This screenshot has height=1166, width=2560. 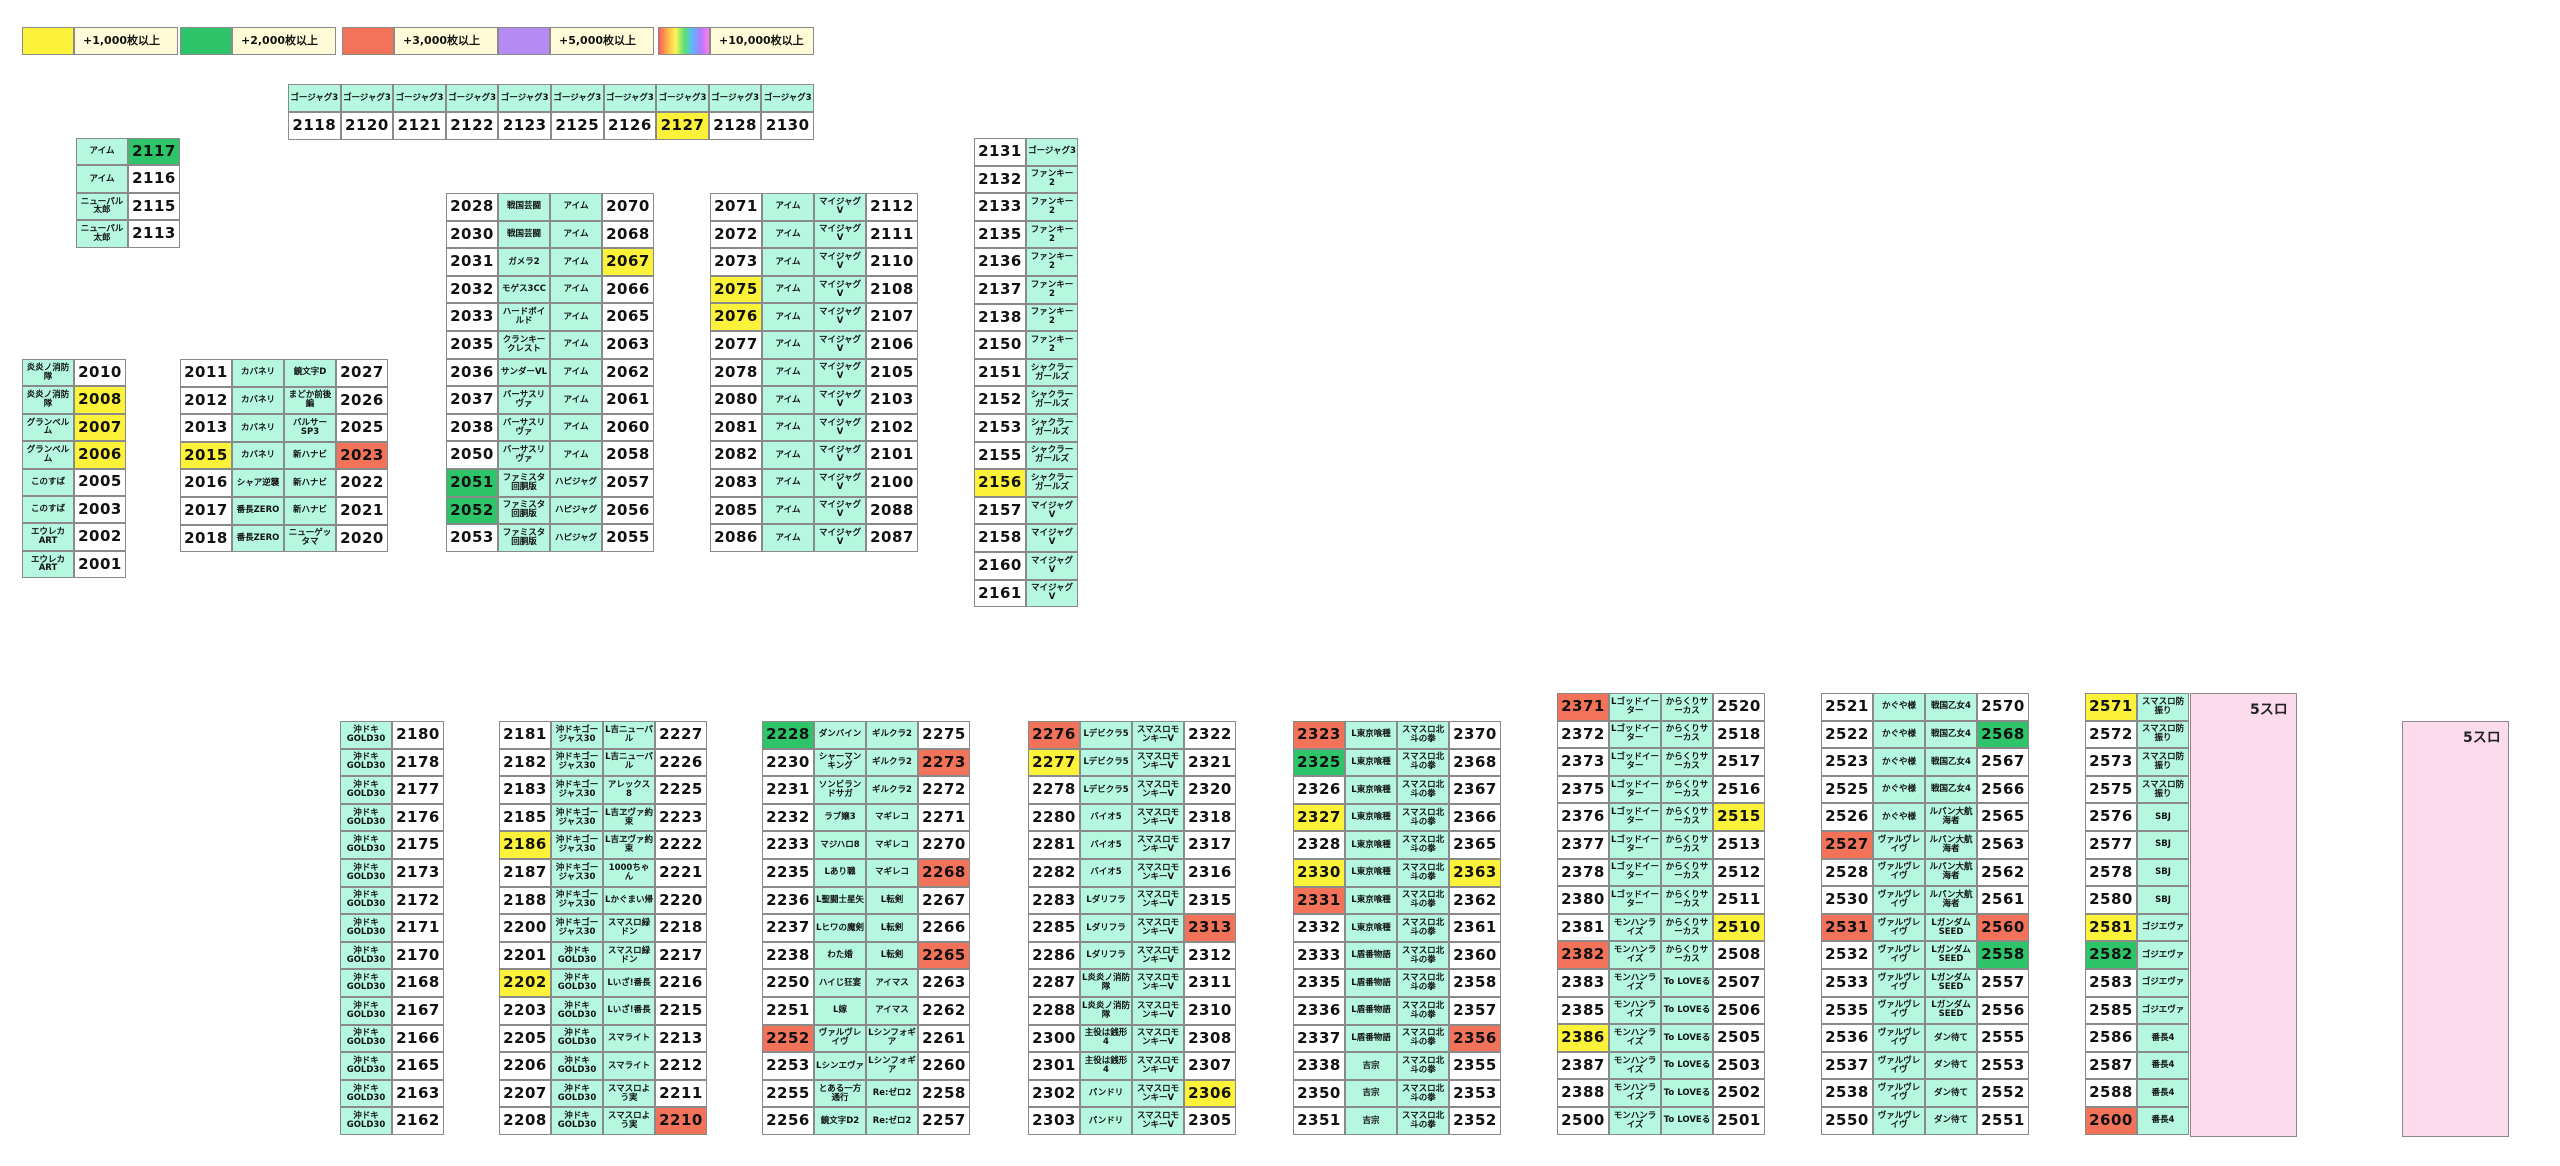 I want to click on machine-number: 2325, so click(x=1319, y=762).